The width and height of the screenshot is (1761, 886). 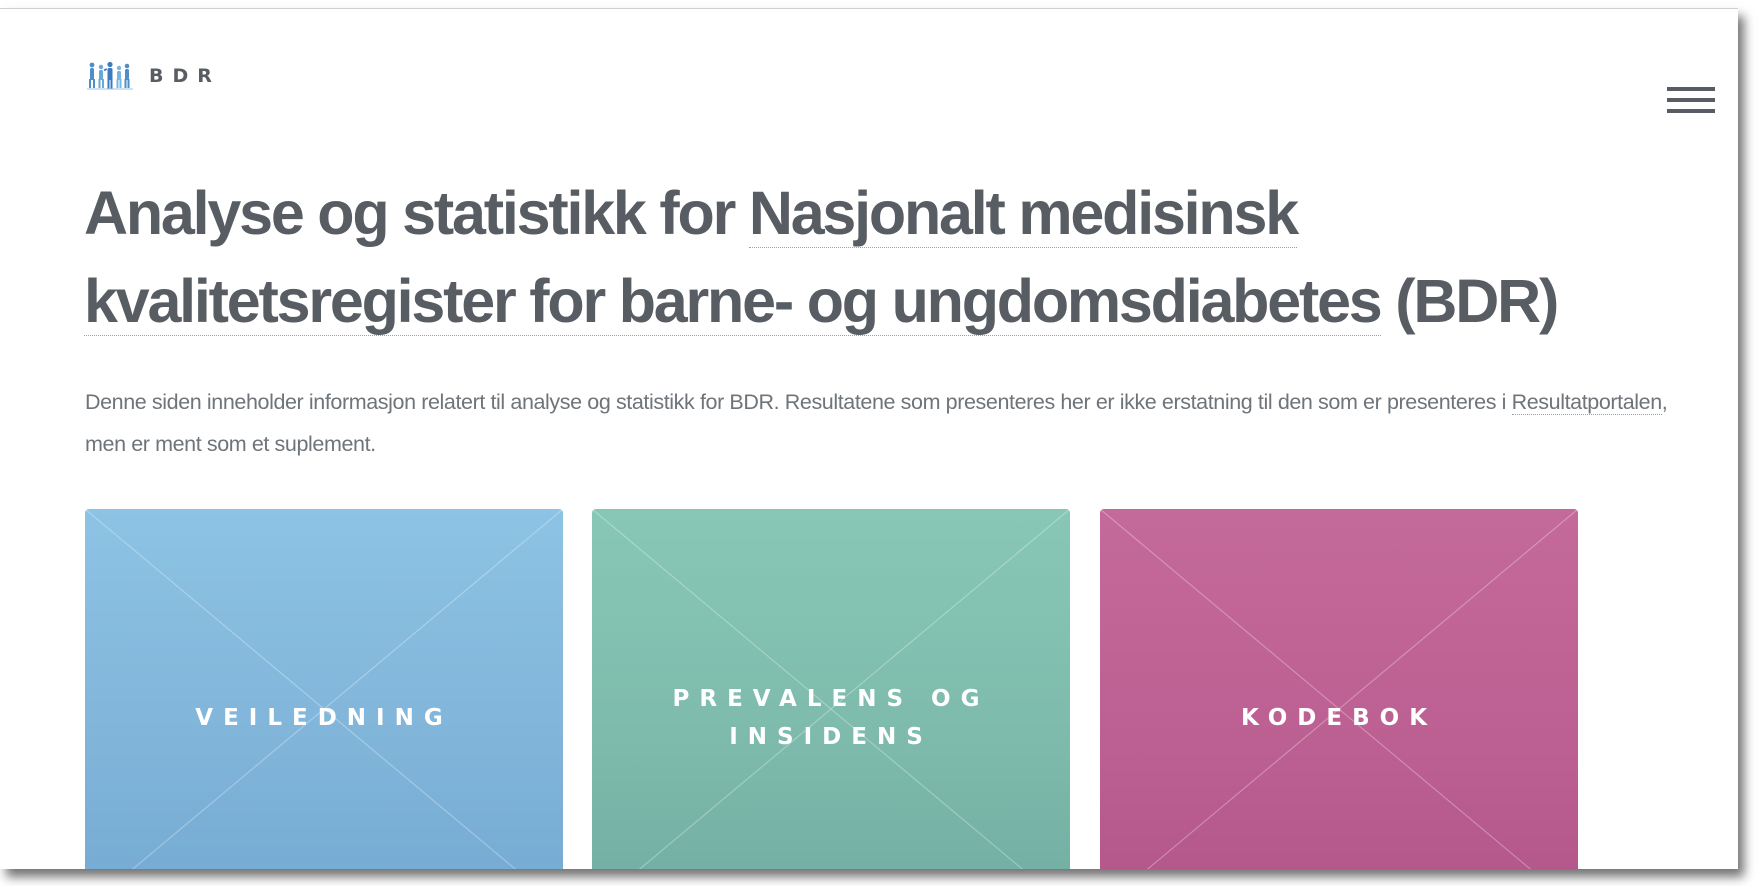 What do you see at coordinates (324, 718) in the screenshot?
I see `tile-label: VEILEDNING` at bounding box center [324, 718].